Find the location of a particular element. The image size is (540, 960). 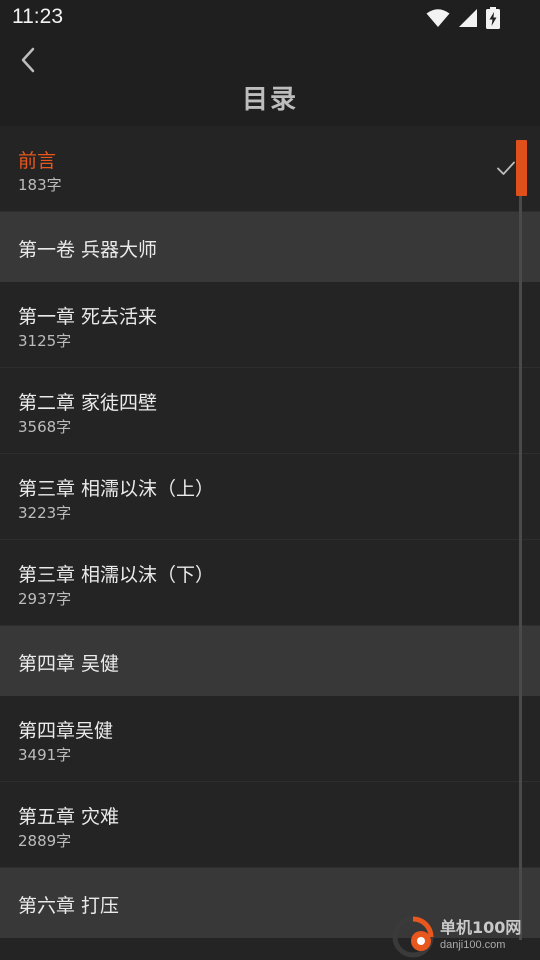

toc-chapter-item: 第三章 相濡以沫（上） 3223字 is located at coordinates (270, 497).